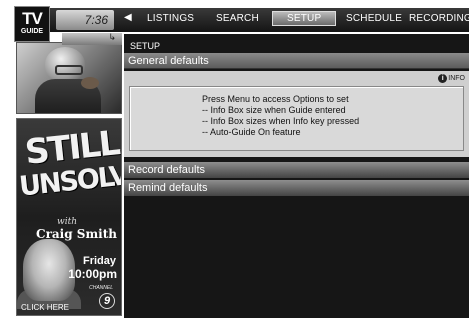 The image size is (469, 318). What do you see at coordinates (304, 18) in the screenshot?
I see `tab-setup: SETUP` at bounding box center [304, 18].